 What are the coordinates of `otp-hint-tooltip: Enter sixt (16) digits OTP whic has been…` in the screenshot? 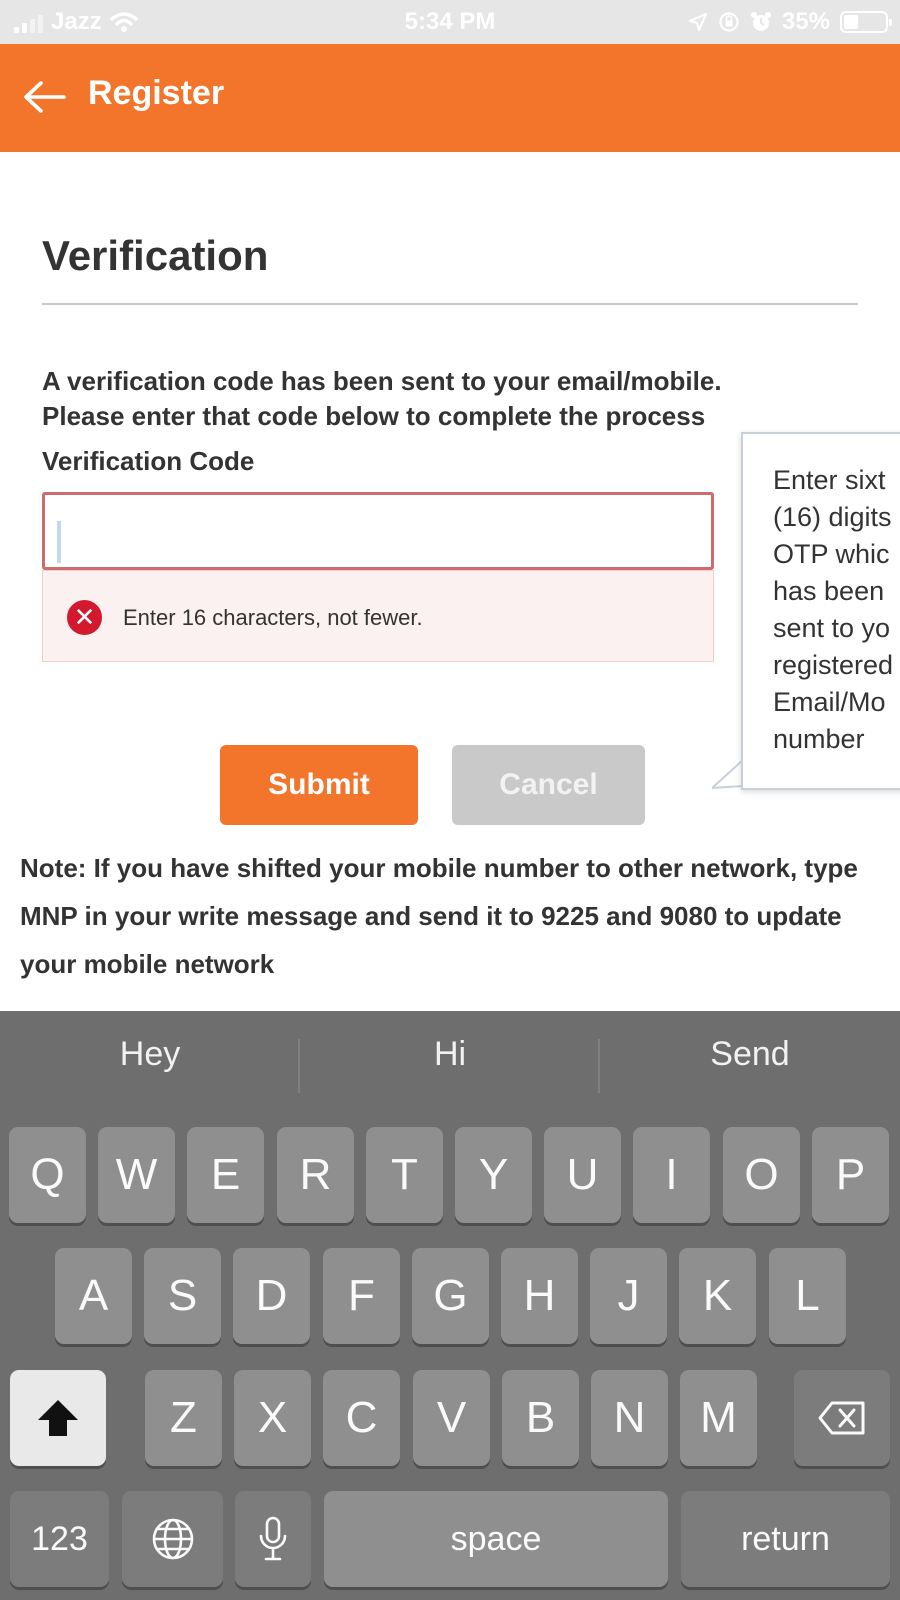 It's located at (820, 611).